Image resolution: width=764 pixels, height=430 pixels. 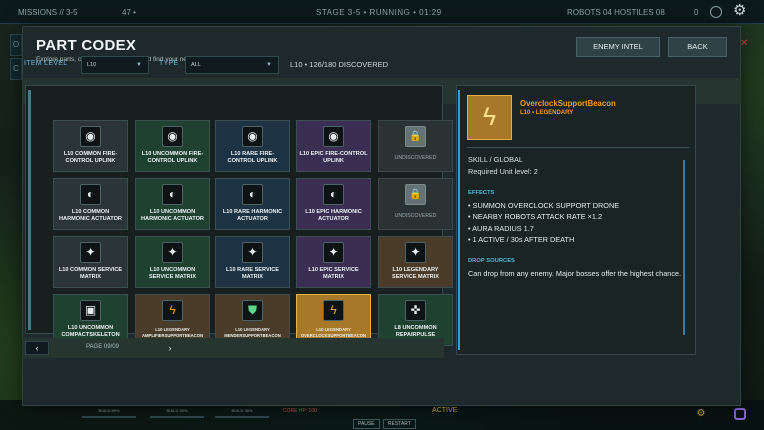 I want to click on effect-item: • AURA RADIUS 1.7, so click(x=501, y=228).